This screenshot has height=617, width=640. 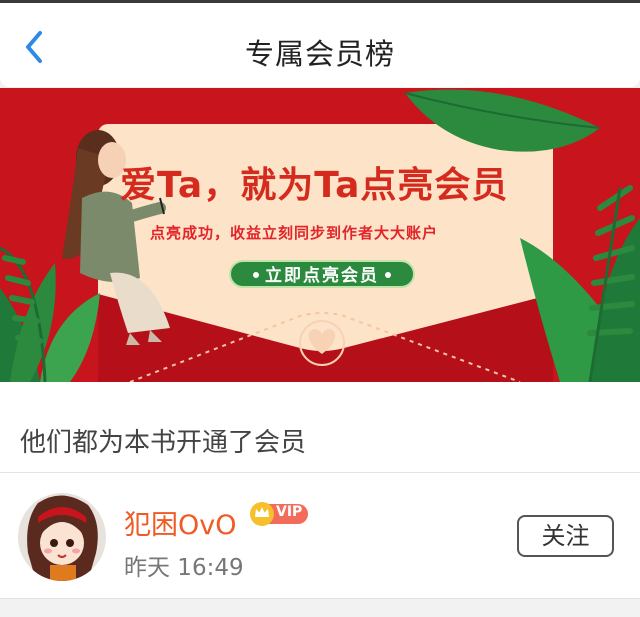 I want to click on page-title: 专属会员榜, so click(x=319, y=54).